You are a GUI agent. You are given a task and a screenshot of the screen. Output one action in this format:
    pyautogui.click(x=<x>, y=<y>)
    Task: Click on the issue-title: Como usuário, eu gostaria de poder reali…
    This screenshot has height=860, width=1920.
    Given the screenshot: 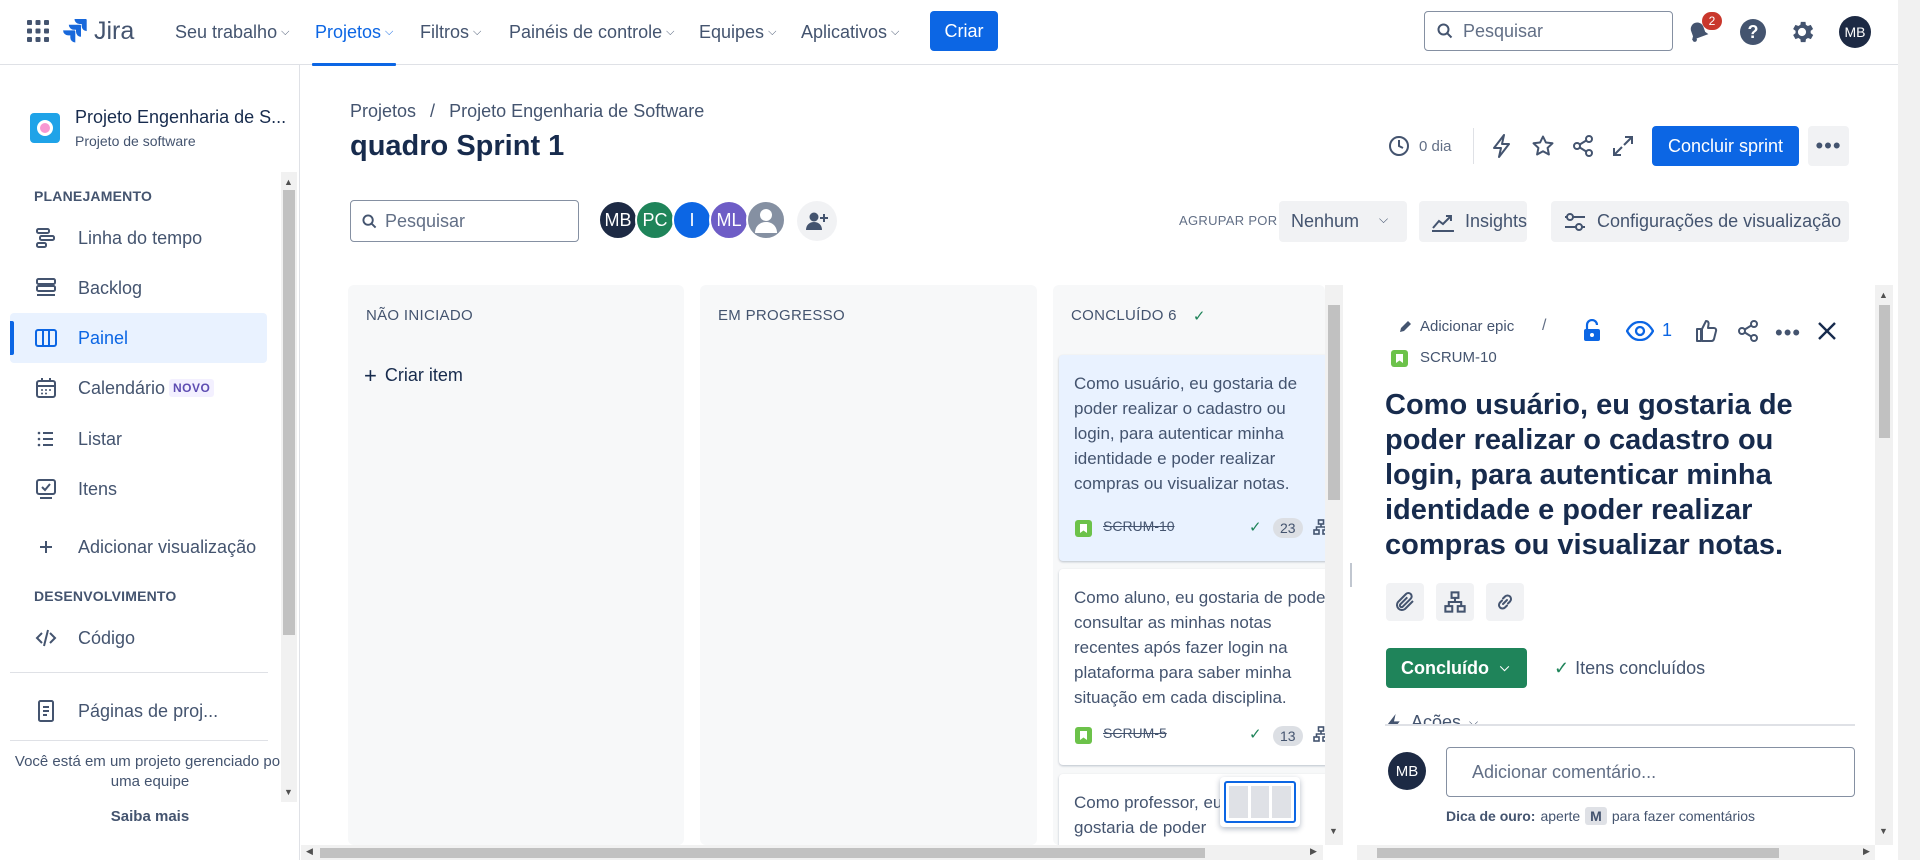 What is the action you would take?
    pyautogui.click(x=1620, y=475)
    